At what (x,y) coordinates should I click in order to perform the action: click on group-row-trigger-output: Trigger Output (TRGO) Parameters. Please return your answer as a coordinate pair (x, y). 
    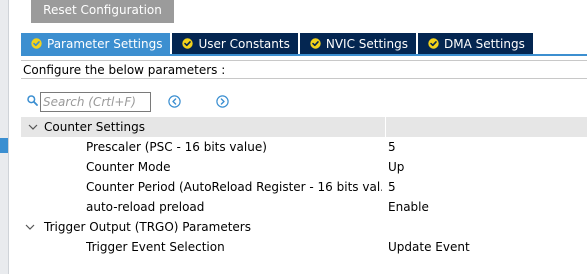
    Looking at the image, I should click on (304, 227).